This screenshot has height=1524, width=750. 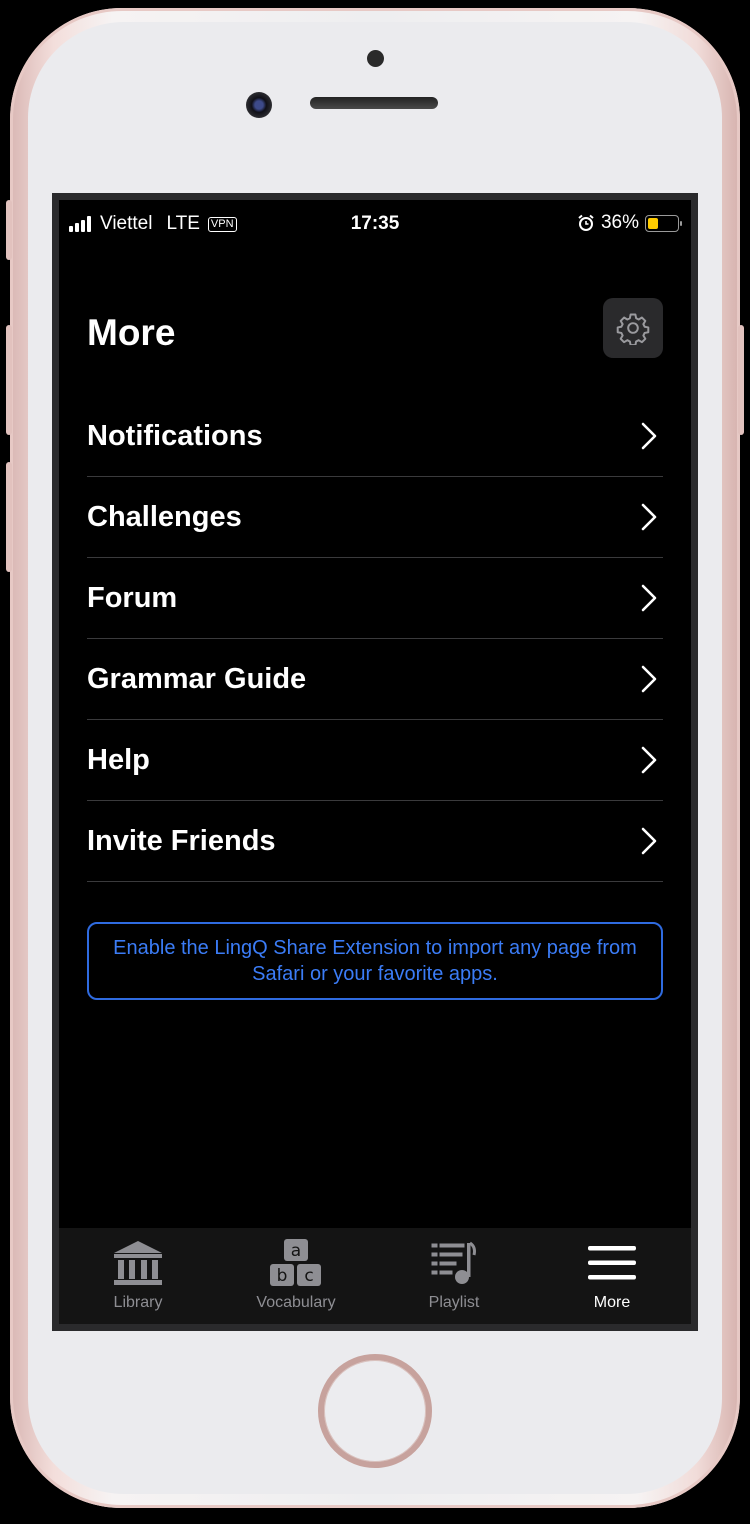 I want to click on svg-text: a, so click(x=296, y=1251).